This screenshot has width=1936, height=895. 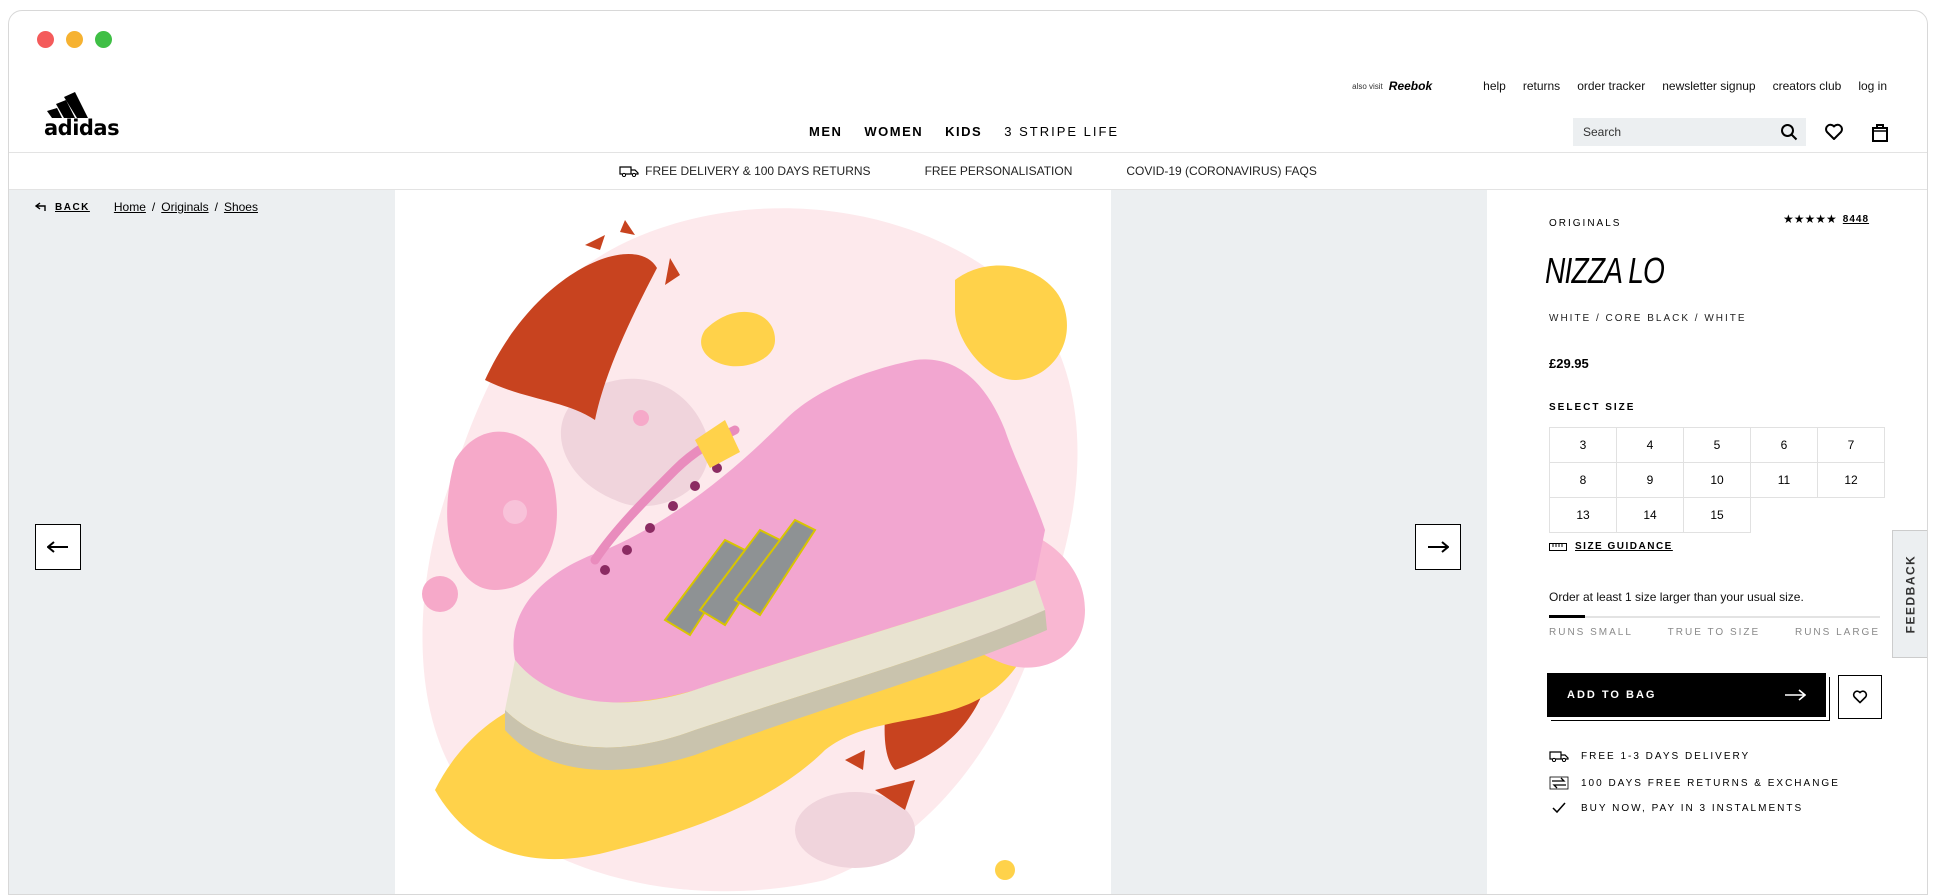 I want to click on size-option: 11, so click(x=1784, y=480).